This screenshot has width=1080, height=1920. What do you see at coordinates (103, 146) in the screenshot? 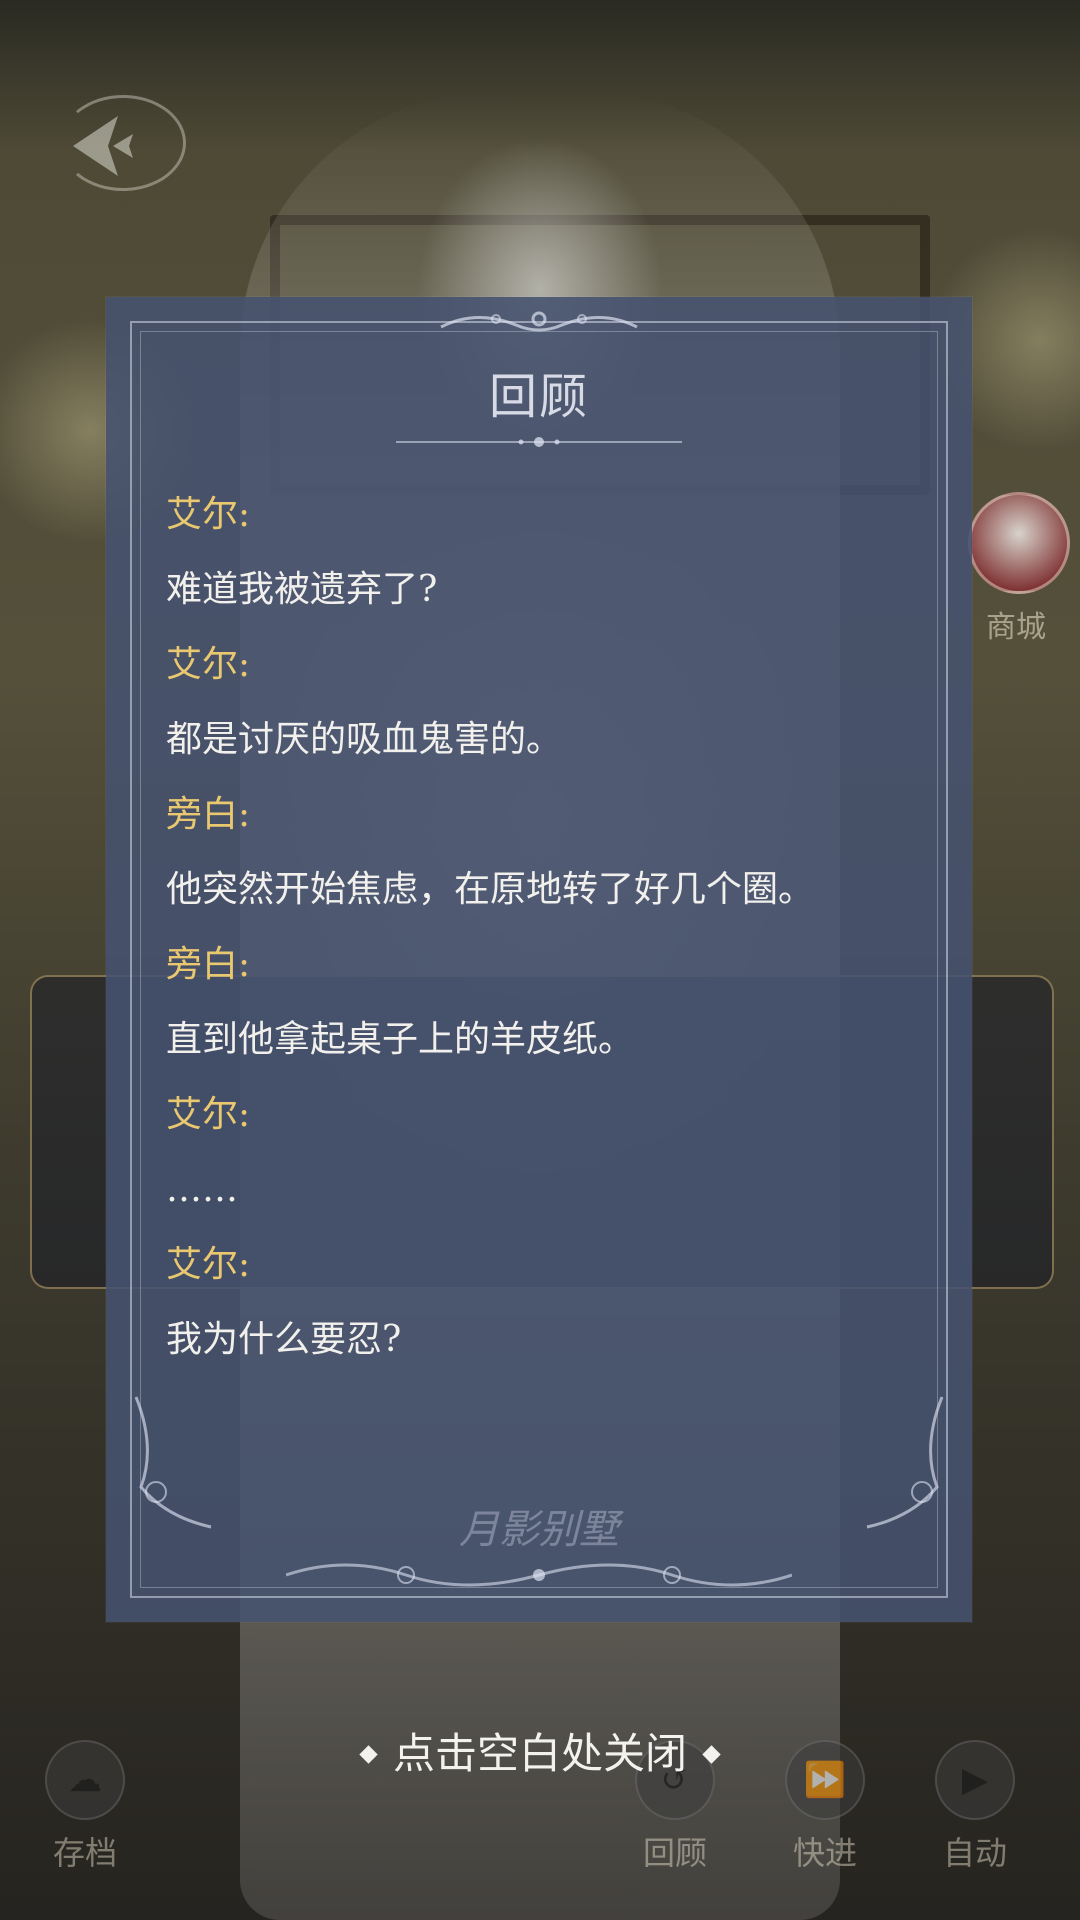
I see `back-arrow-icon` at bounding box center [103, 146].